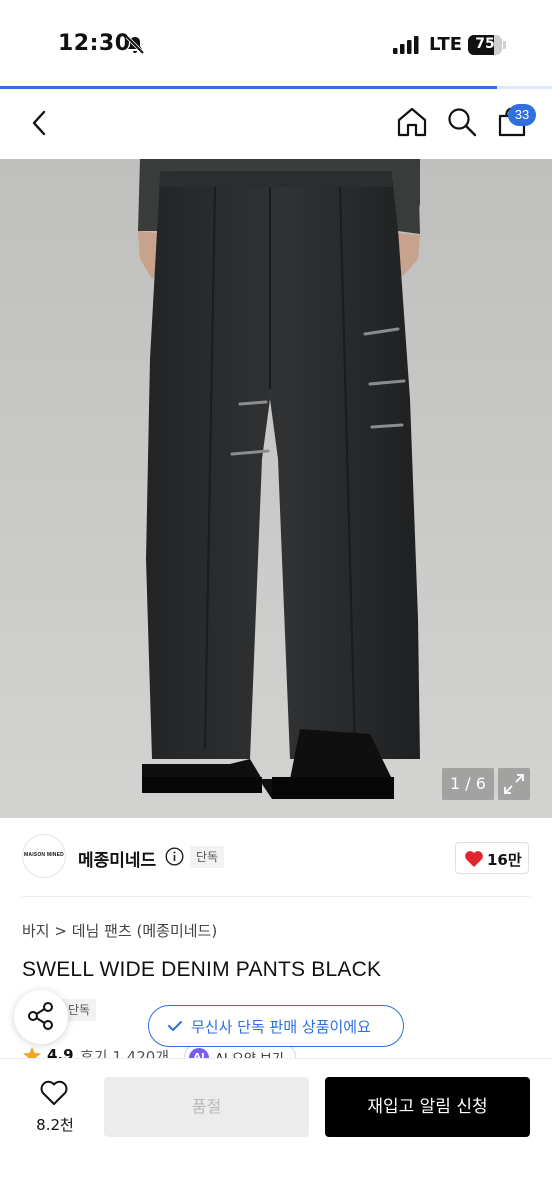  I want to click on brand-row: MAISON MINED 메종미네드 단독 16만, so click(276, 857).